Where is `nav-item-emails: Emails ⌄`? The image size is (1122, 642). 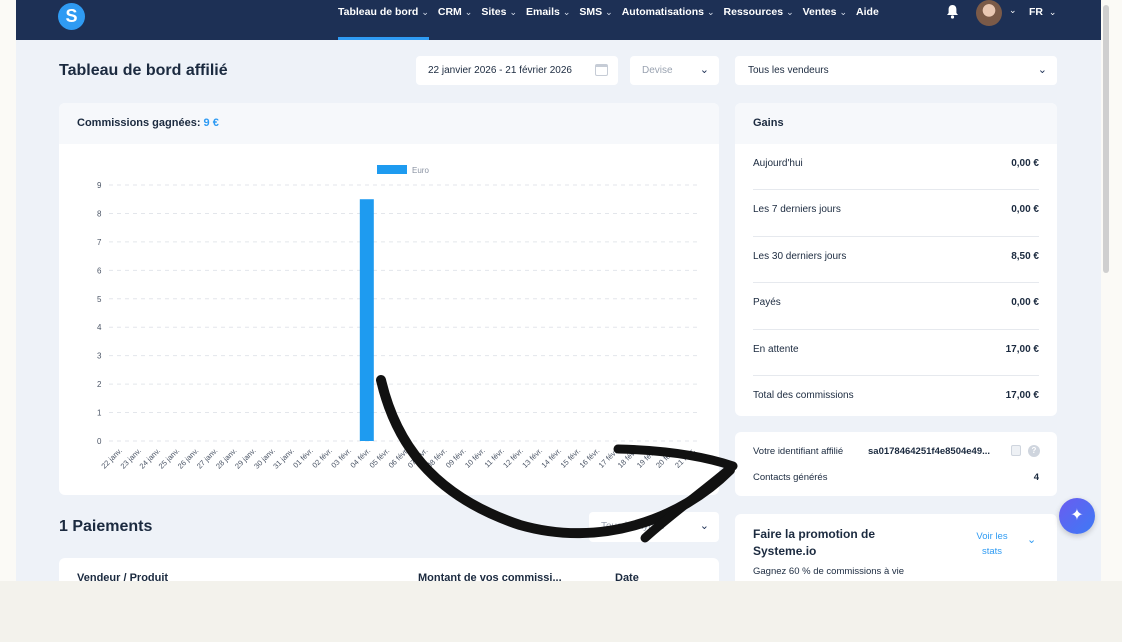 nav-item-emails: Emails ⌄ is located at coordinates (548, 20).